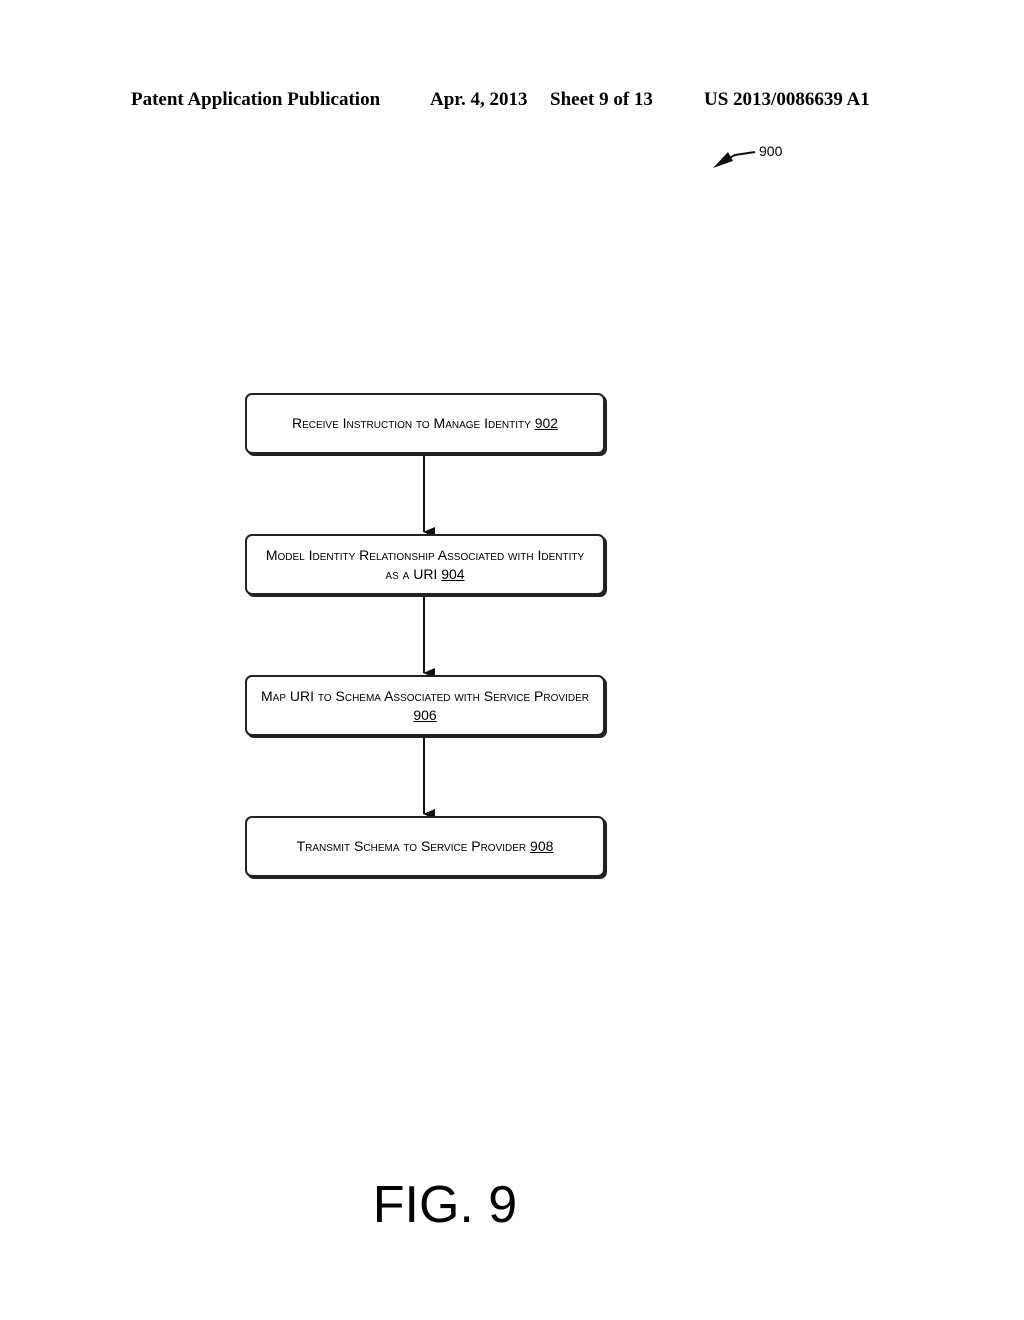 The image size is (1024, 1320). I want to click on diagram-reference-number: 900, so click(771, 151).